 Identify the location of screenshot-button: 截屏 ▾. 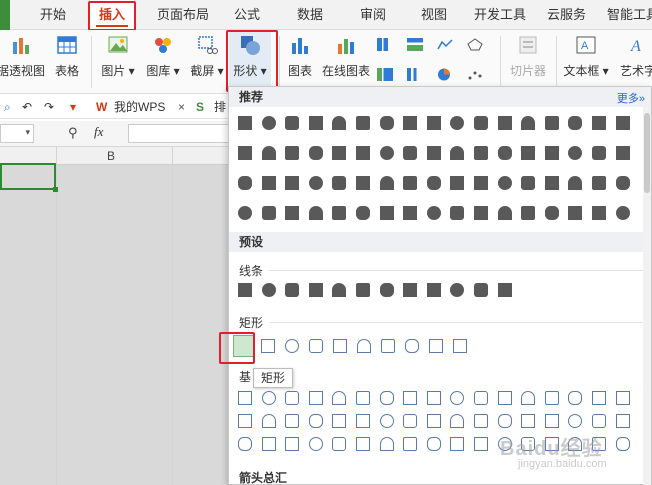
(207, 56).